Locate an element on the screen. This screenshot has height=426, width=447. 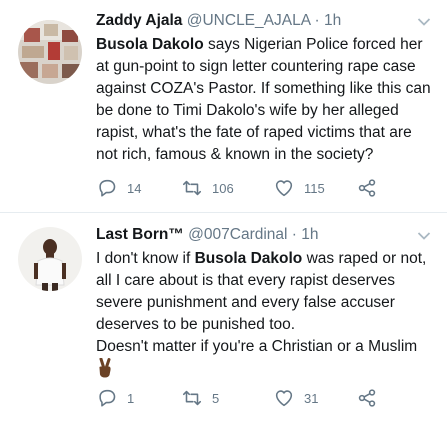
reply-button: 1 is located at coordinates (115, 398).